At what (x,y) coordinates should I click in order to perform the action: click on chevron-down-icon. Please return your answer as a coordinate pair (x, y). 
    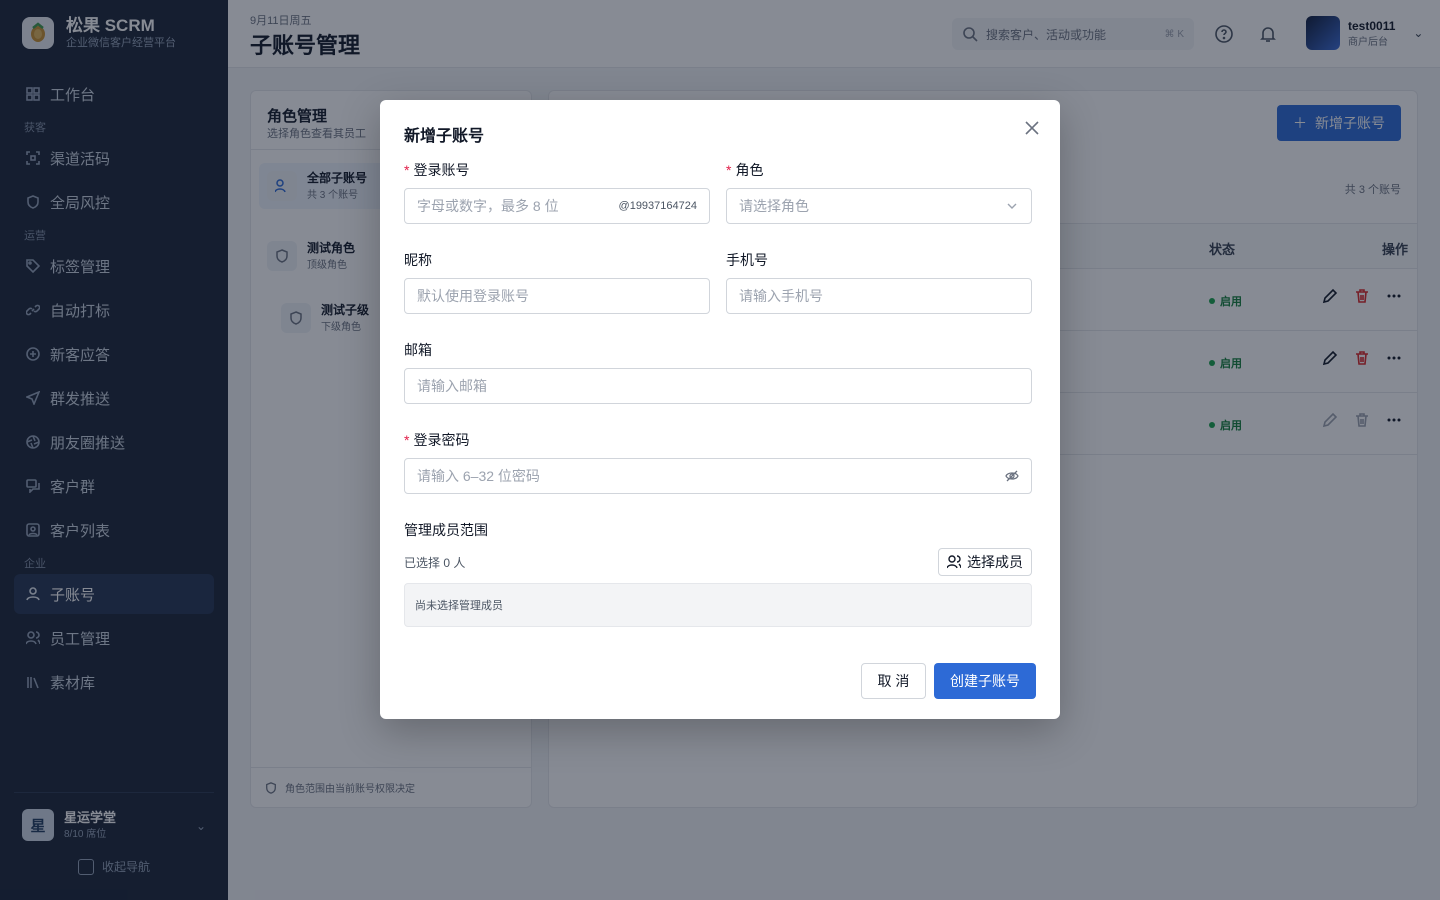
    Looking at the image, I should click on (1012, 206).